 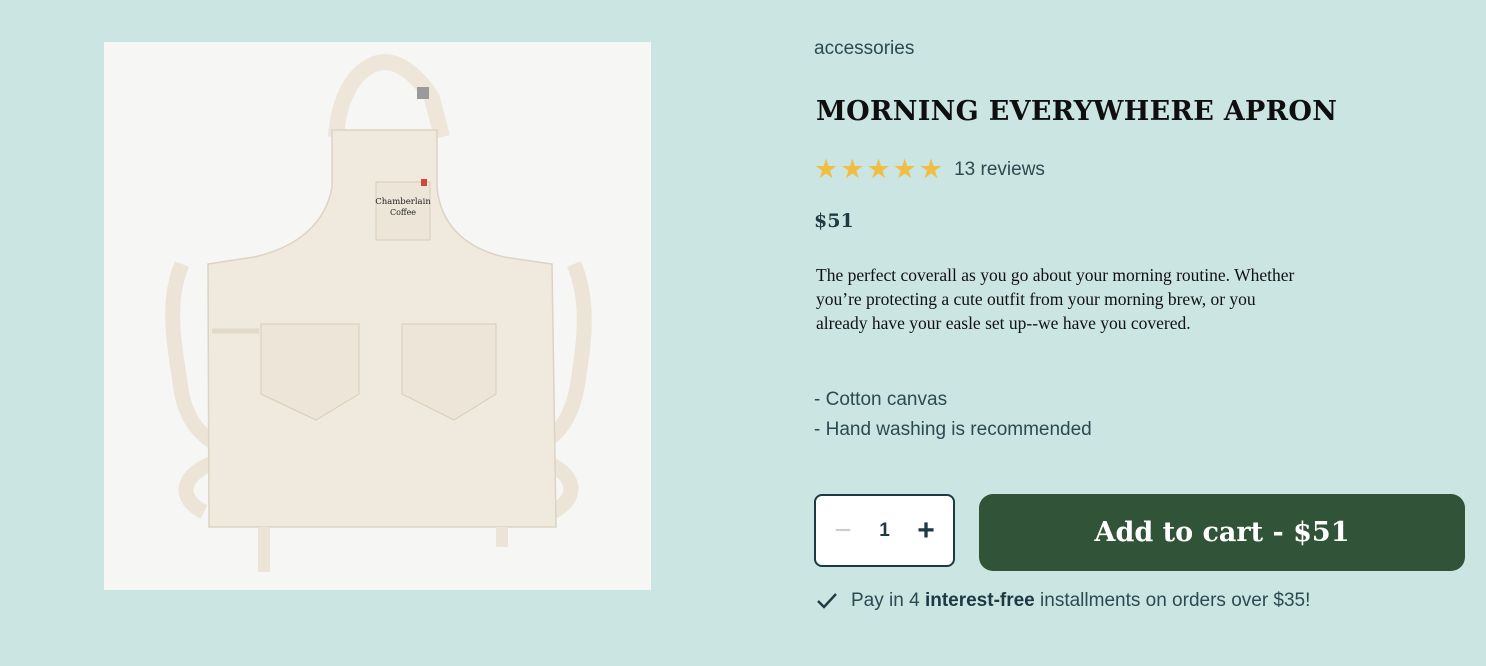 What do you see at coordinates (926, 530) in the screenshot?
I see `plus-icon: +` at bounding box center [926, 530].